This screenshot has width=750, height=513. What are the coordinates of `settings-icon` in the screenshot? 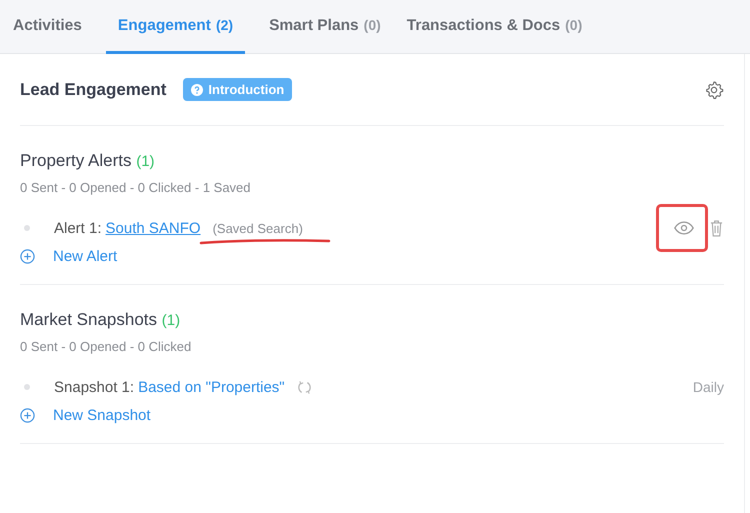 It's located at (714, 90).